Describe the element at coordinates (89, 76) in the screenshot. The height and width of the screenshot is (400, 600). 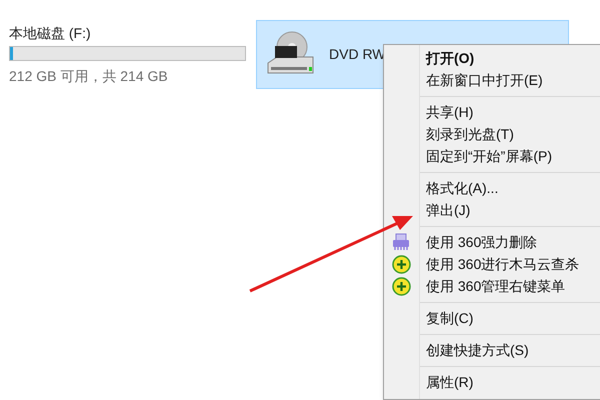
I see `capacity-text: 212 GB 可用，共 214 GB` at that location.